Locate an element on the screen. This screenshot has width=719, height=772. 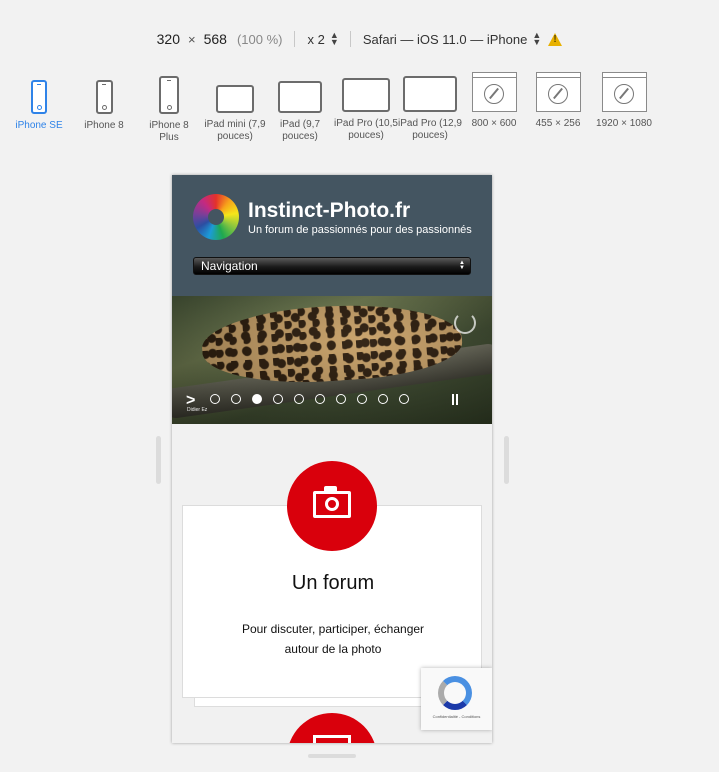
device-label: iPhone SE is located at coordinates (39, 125).